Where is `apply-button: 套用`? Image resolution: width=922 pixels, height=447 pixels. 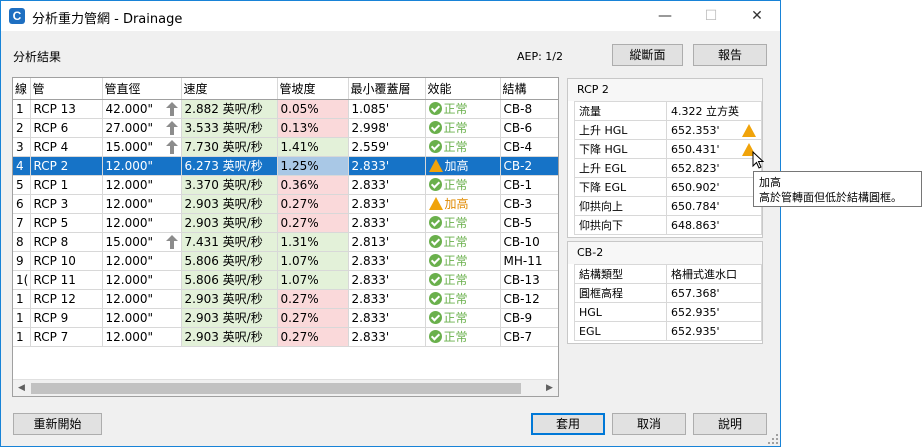
apply-button: 套用 is located at coordinates (568, 424).